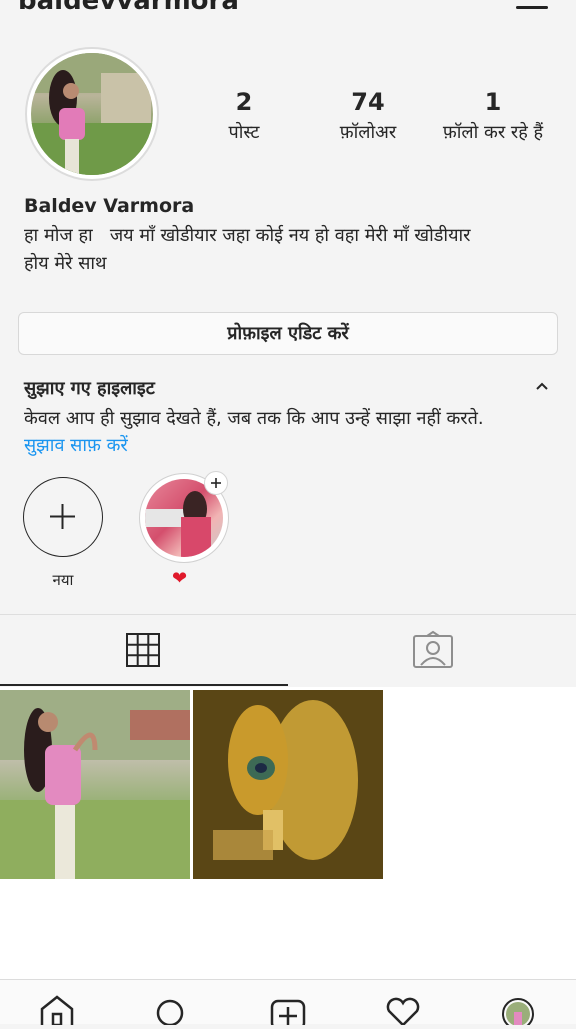 This screenshot has height=1029, width=576. I want to click on search-icon, so click(170, 1013).